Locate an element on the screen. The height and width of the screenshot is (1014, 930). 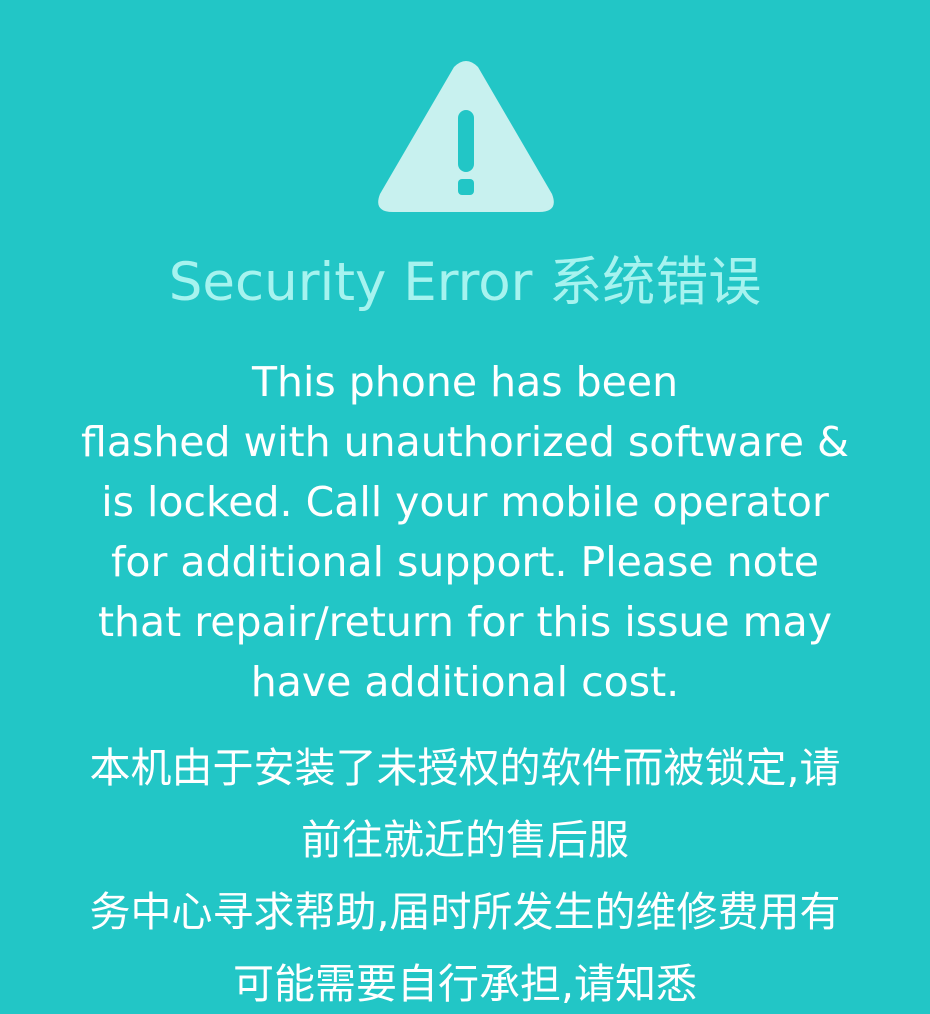
english-message-line: that repair/return for this issue may is located at coordinates (465, 622).